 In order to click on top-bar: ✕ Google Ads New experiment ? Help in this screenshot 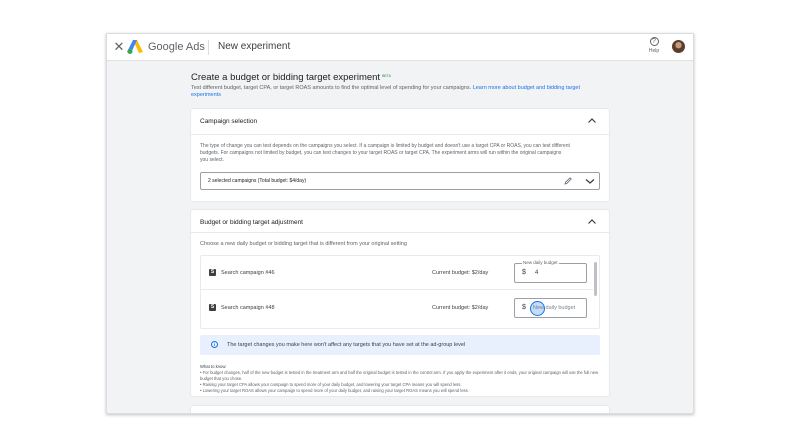, I will do `click(400, 47)`.